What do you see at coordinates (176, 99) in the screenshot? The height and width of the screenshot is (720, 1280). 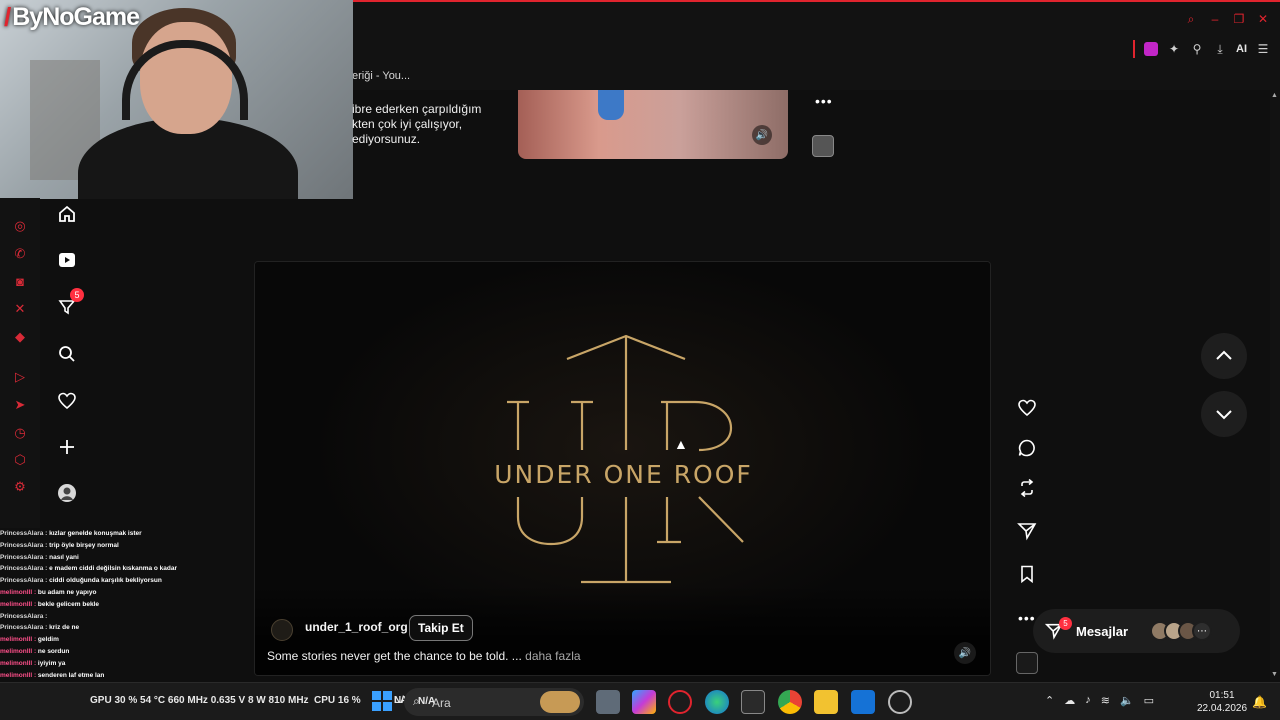 I see `webcam-overlay: / ByNoGame` at bounding box center [176, 99].